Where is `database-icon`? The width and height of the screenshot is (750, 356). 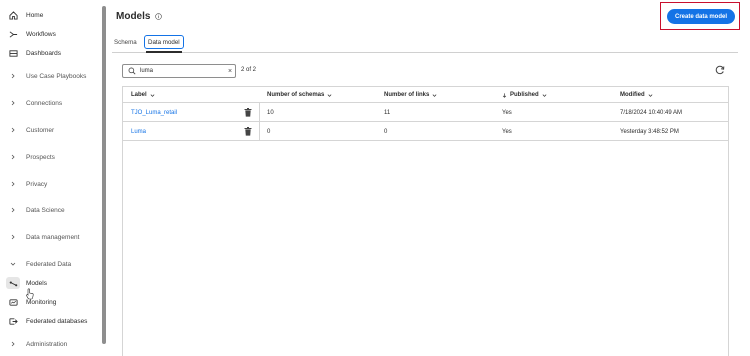
database-icon is located at coordinates (13, 321).